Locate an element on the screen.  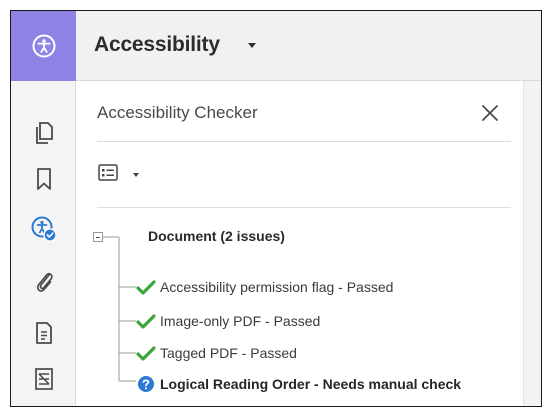
pages-icon is located at coordinates (44, 133).